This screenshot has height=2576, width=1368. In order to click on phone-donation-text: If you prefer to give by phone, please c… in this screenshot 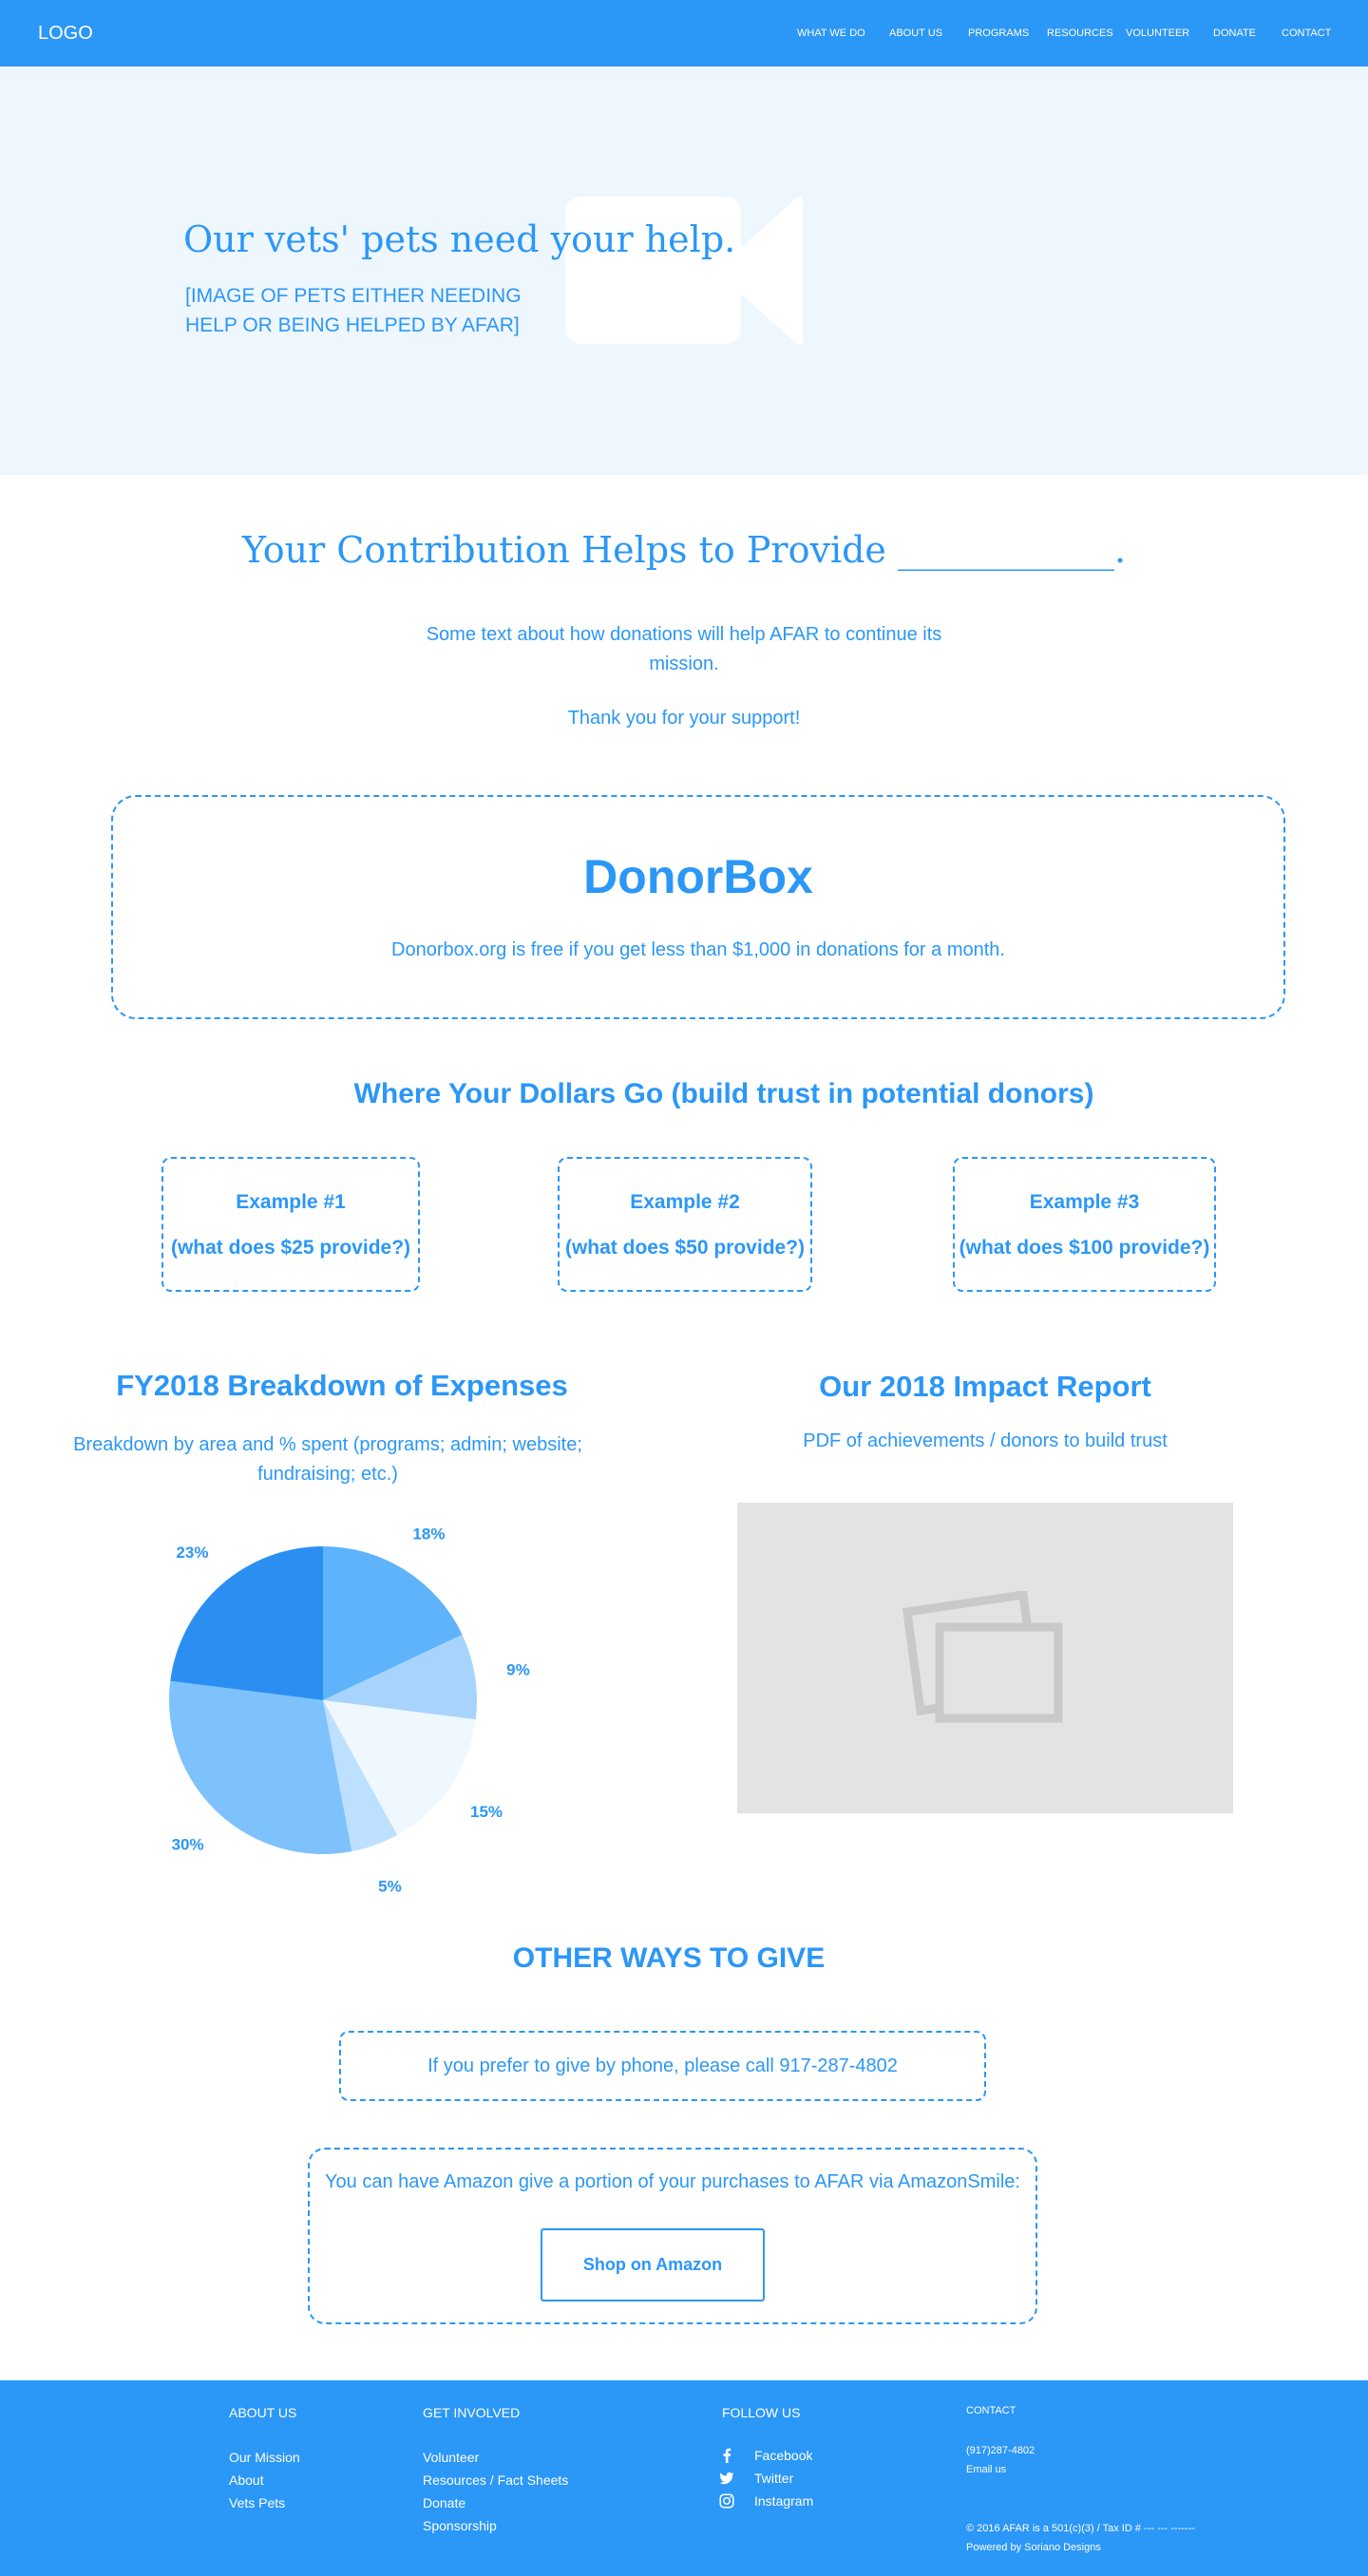, I will do `click(663, 2065)`.